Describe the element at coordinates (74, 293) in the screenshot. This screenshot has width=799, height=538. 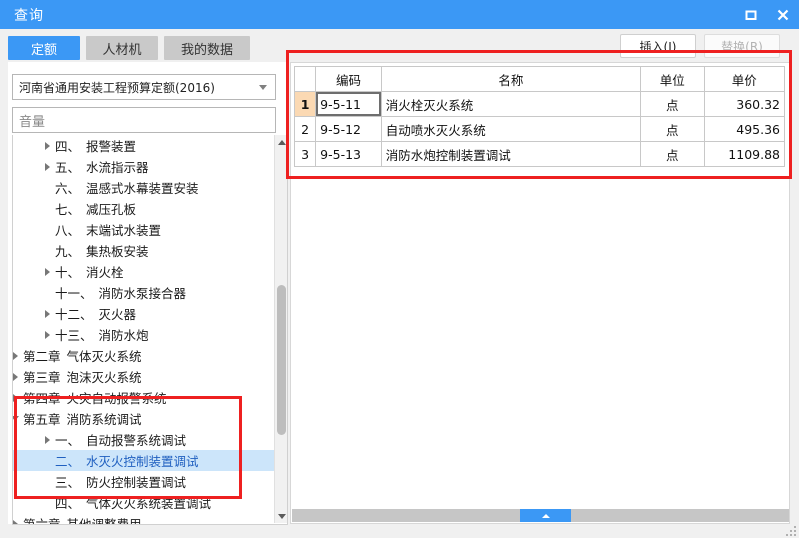
I see `tree-item-number: 十一、` at that location.